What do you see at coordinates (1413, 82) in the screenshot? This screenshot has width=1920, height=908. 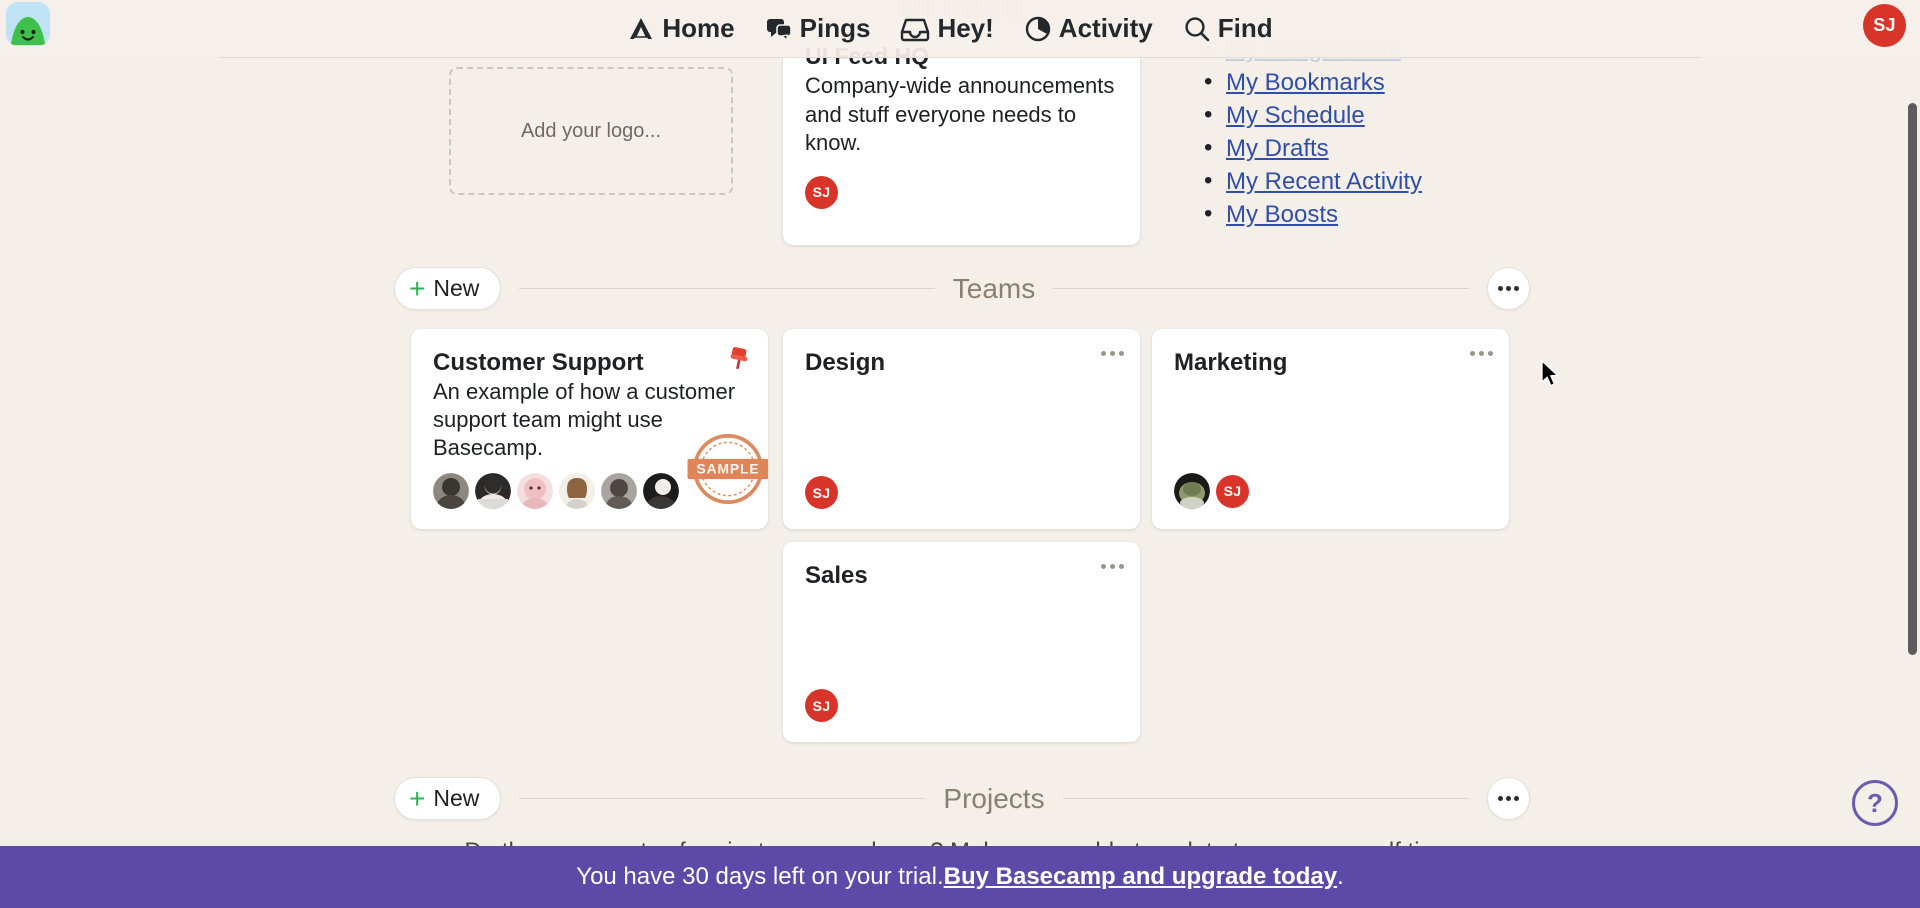 I see `my-links-item-bookmarks: My Bookmarks` at bounding box center [1413, 82].